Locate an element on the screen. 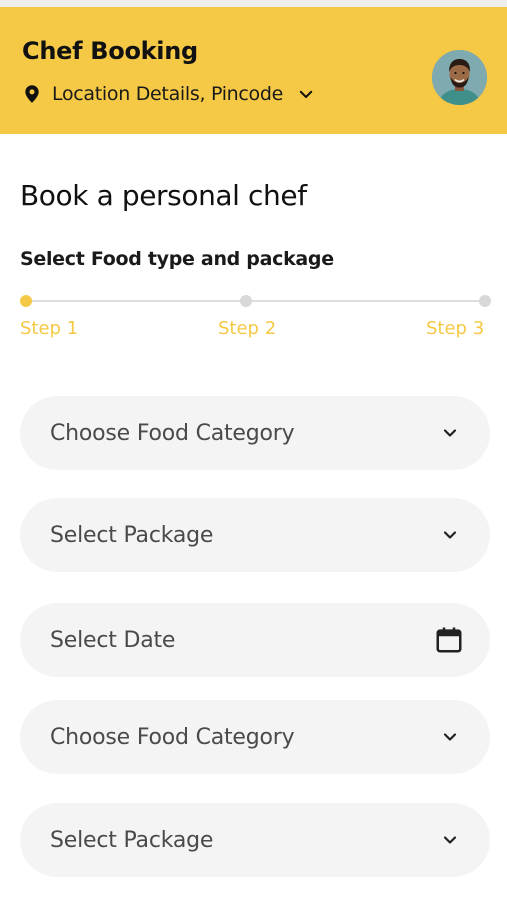  app-header: Chef Booking Location Details, Pincode is located at coordinates (253, 70).